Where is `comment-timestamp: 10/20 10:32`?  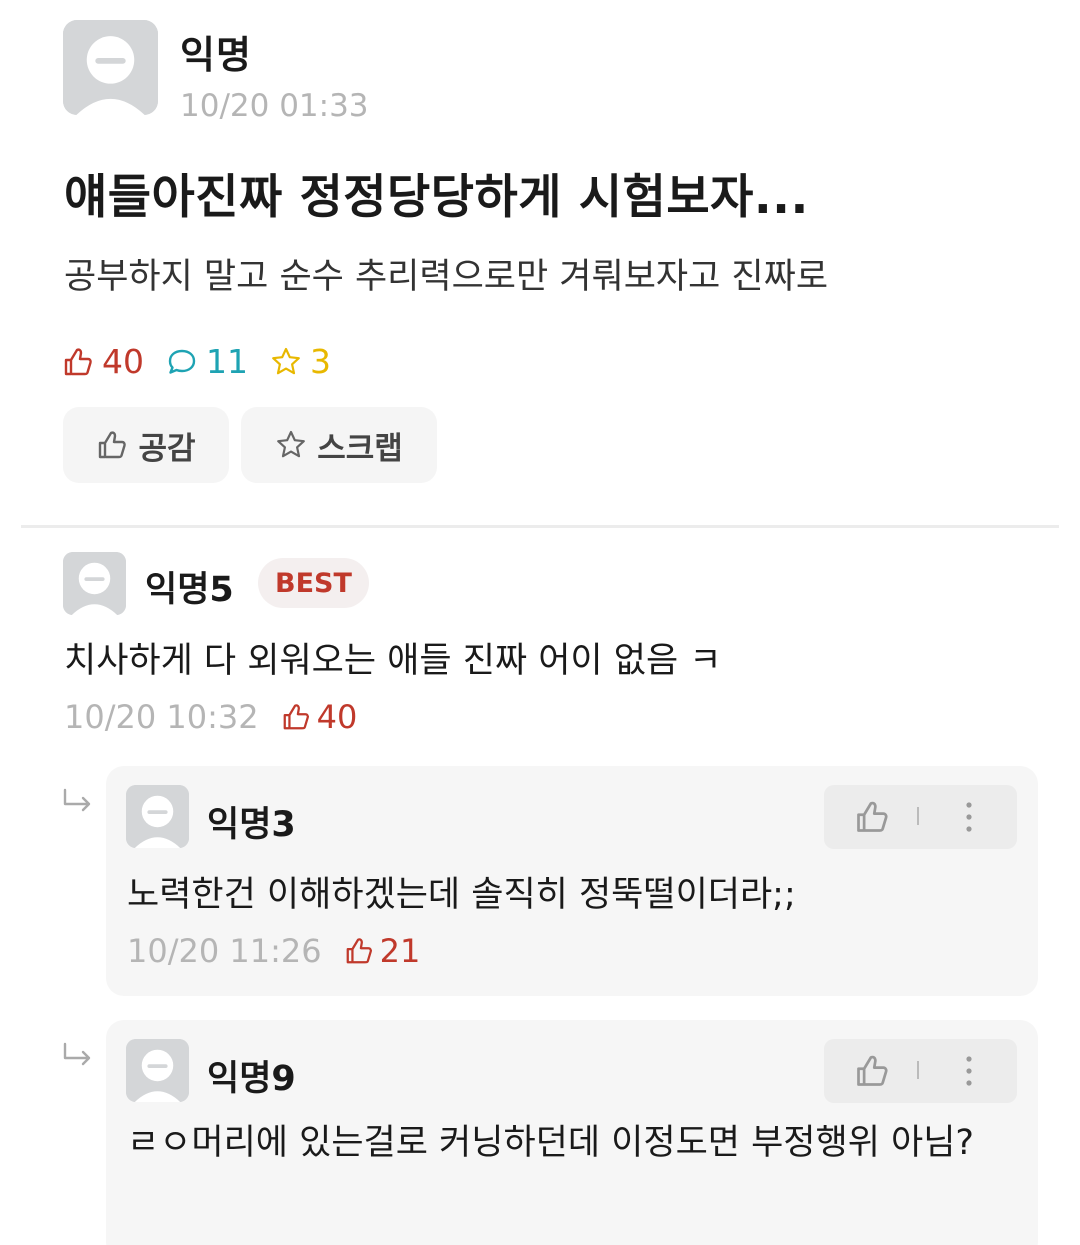 comment-timestamp: 10/20 10:32 is located at coordinates (161, 717).